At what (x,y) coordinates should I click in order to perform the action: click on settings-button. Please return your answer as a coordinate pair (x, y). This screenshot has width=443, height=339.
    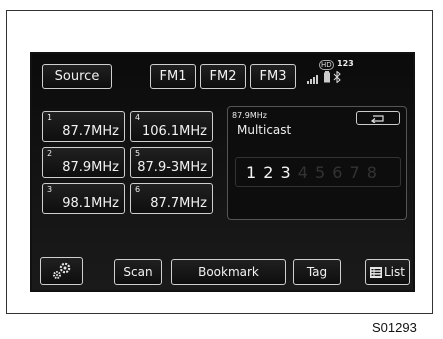
    Looking at the image, I should click on (61, 271).